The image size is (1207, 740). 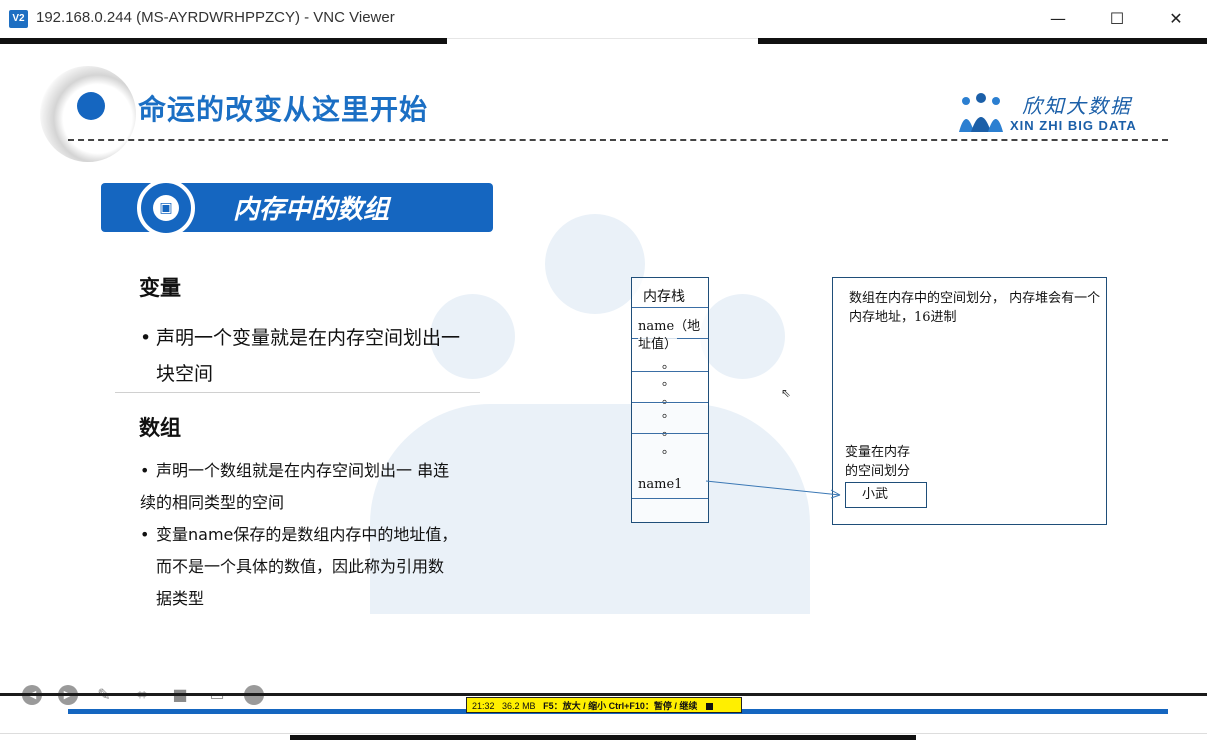 What do you see at coordinates (878, 452) in the screenshot?
I see `heap-sub-line1: 变量在内存` at bounding box center [878, 452].